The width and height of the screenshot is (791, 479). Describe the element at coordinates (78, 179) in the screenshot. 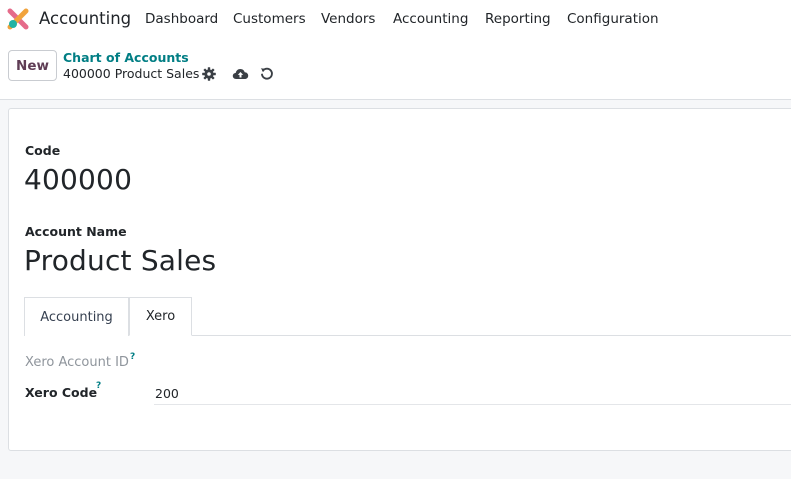

I see `code-field: 400000` at that location.